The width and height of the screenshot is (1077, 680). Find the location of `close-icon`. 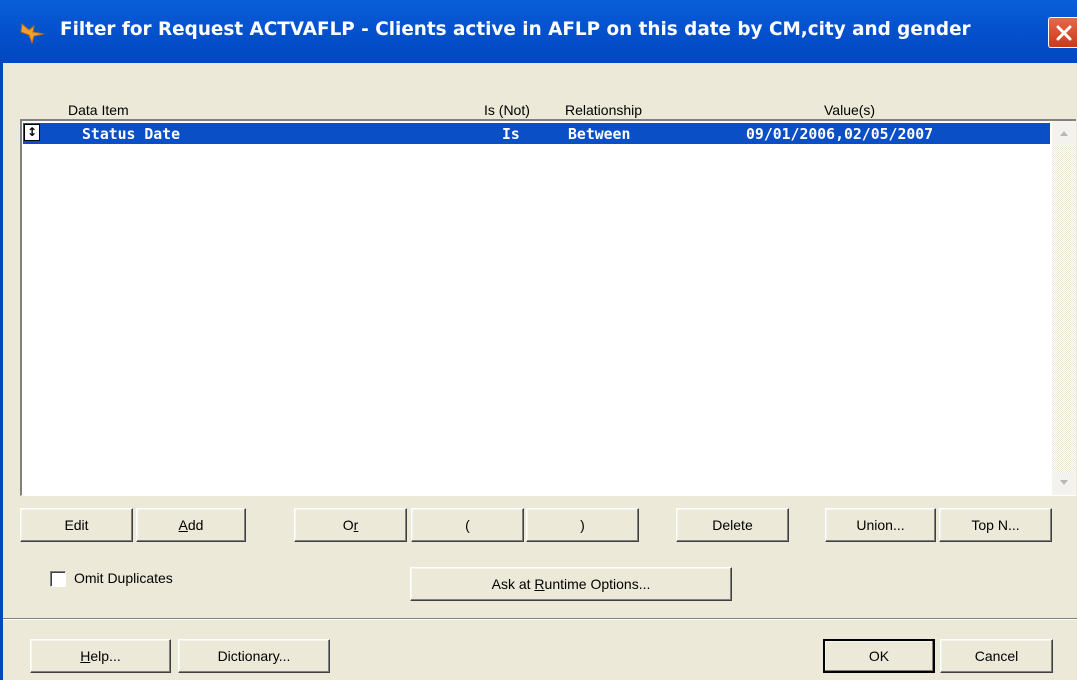

close-icon is located at coordinates (1064, 33).